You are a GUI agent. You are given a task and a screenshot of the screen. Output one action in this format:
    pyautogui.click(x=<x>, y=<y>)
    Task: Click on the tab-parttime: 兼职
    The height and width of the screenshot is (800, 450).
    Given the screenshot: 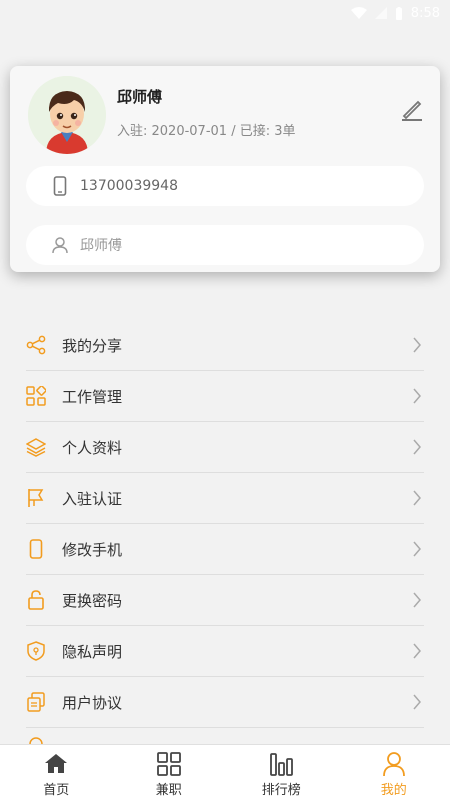 What is the action you would take?
    pyautogui.click(x=169, y=772)
    